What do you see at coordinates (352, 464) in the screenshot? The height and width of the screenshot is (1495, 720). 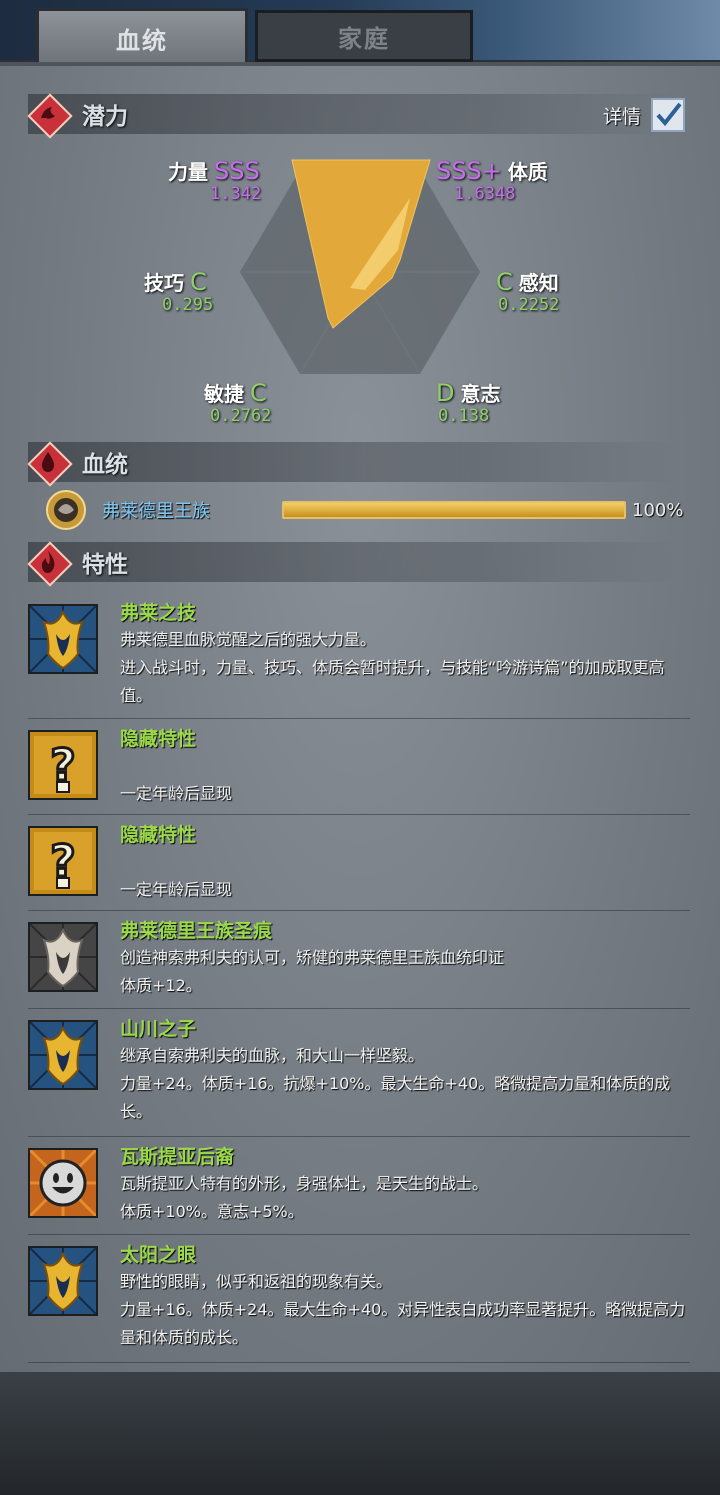 I see `bloodline-header: 血统` at bounding box center [352, 464].